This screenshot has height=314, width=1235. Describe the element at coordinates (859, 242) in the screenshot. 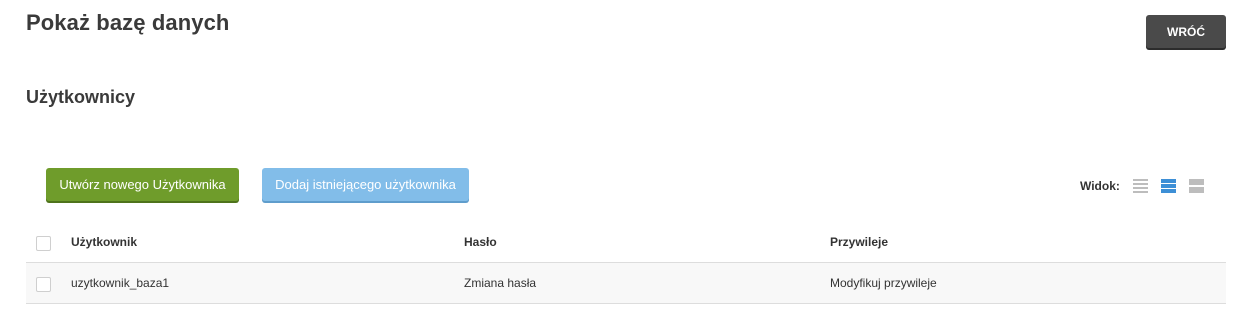

I see `column-header-privileges: Przywileje` at that location.